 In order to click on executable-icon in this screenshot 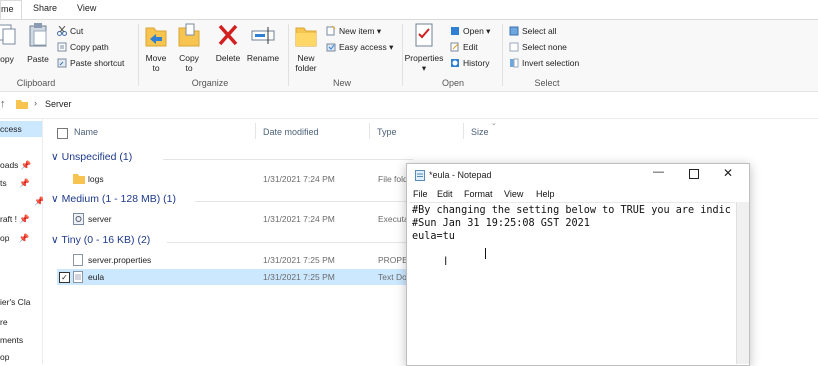, I will do `click(78, 220)`.